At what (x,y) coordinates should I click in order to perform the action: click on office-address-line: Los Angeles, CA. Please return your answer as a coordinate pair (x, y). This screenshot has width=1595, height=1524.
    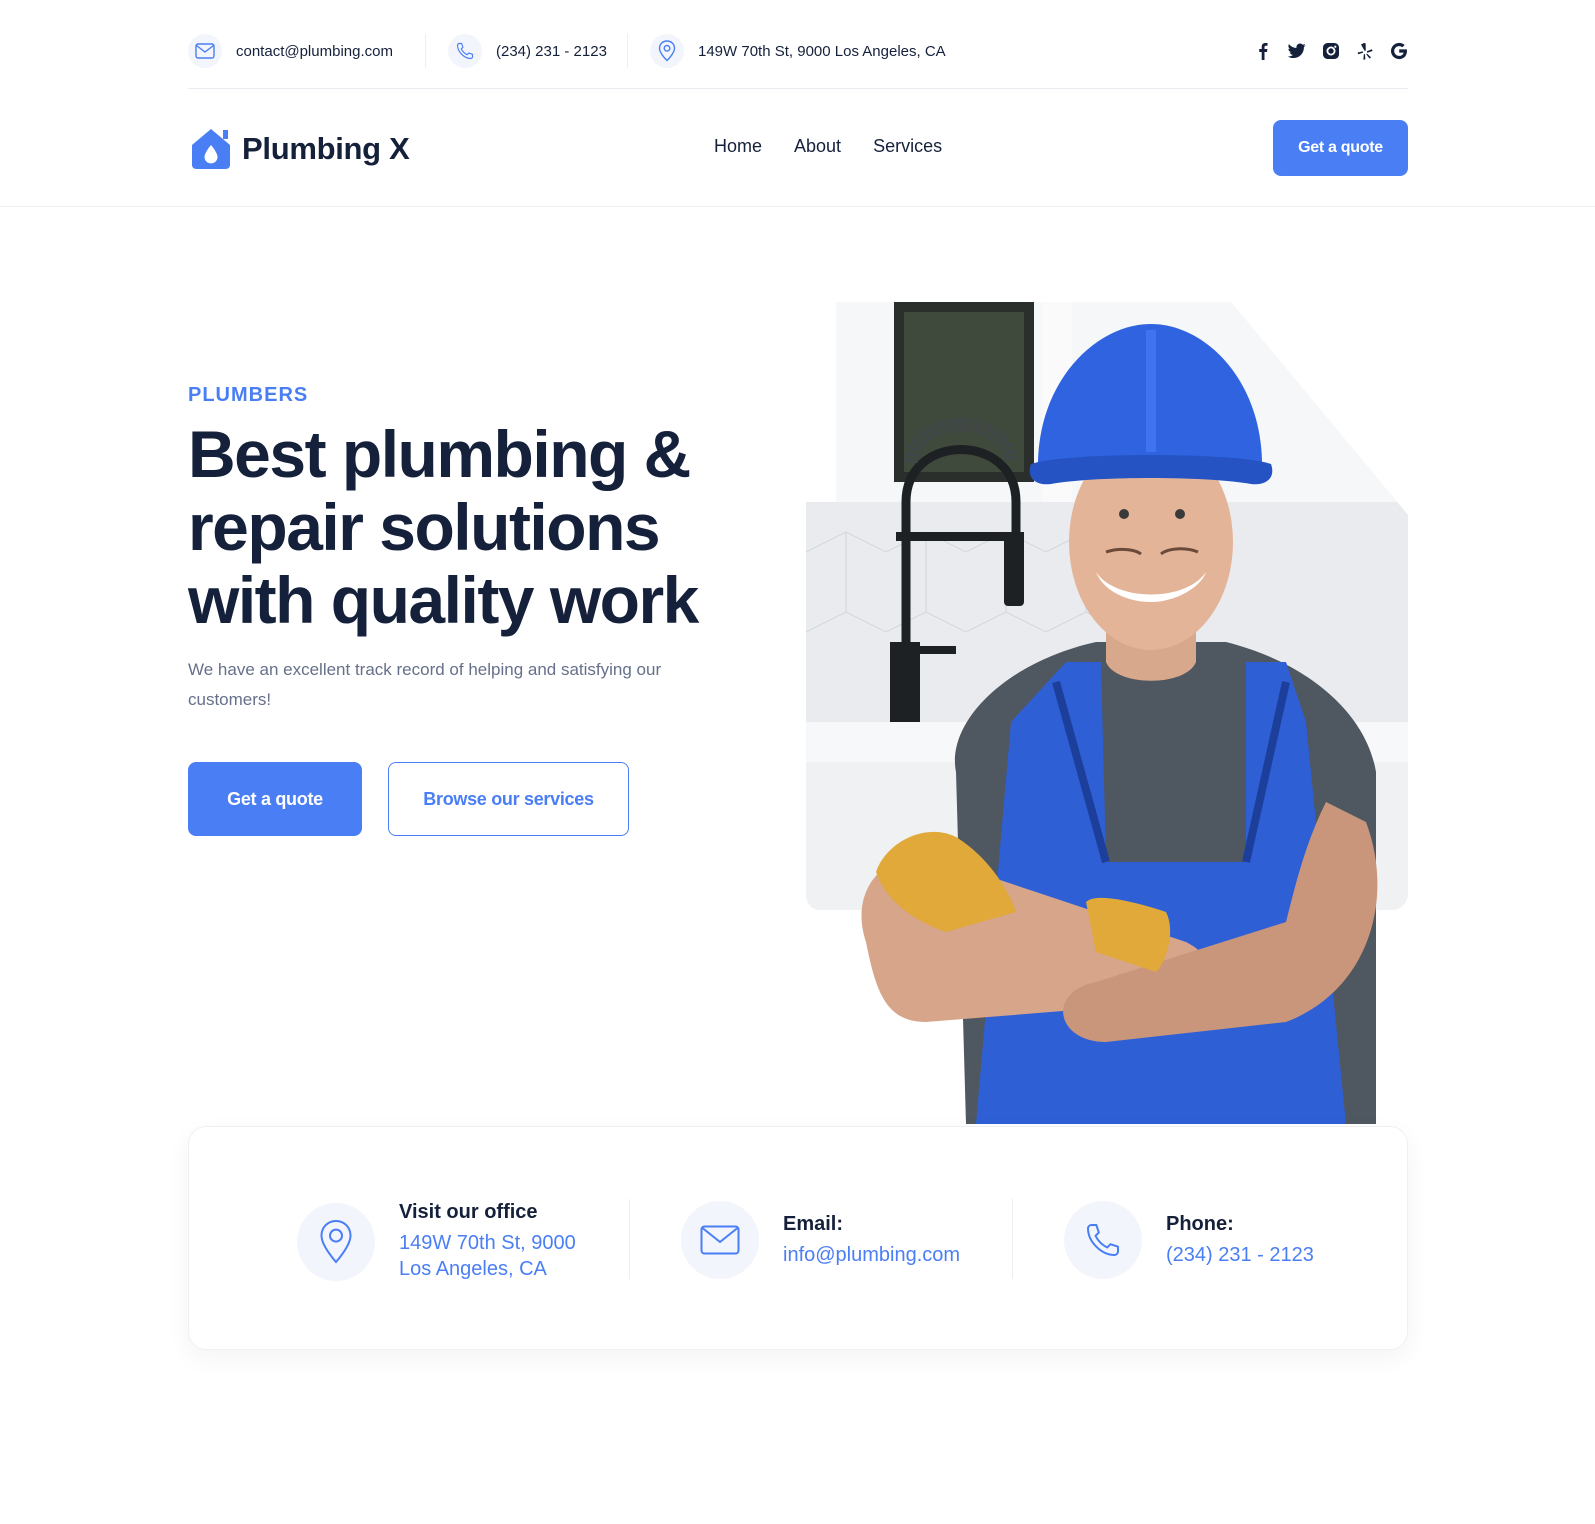
    Looking at the image, I should click on (473, 1269).